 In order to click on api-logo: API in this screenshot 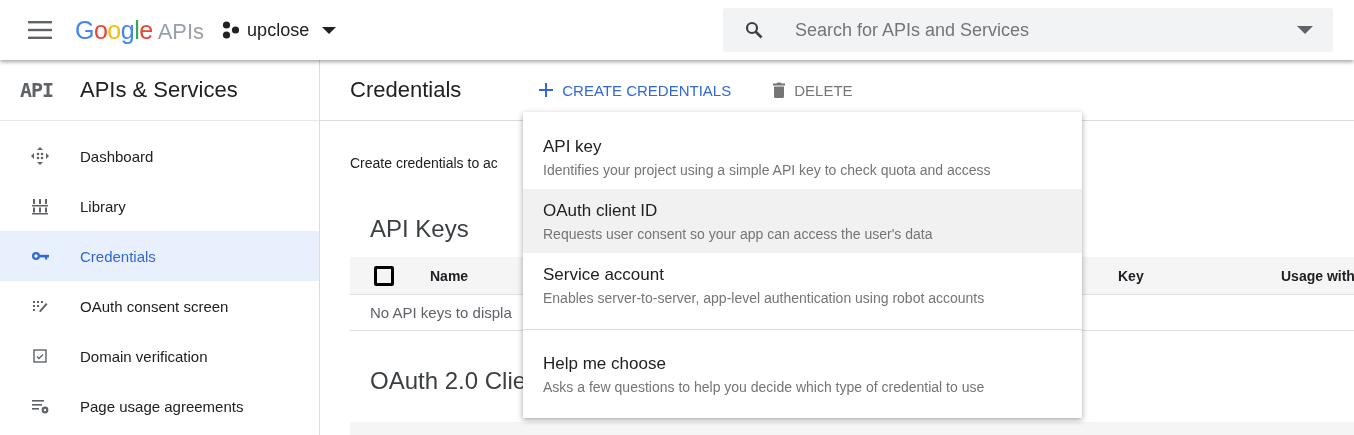, I will do `click(37, 90)`.